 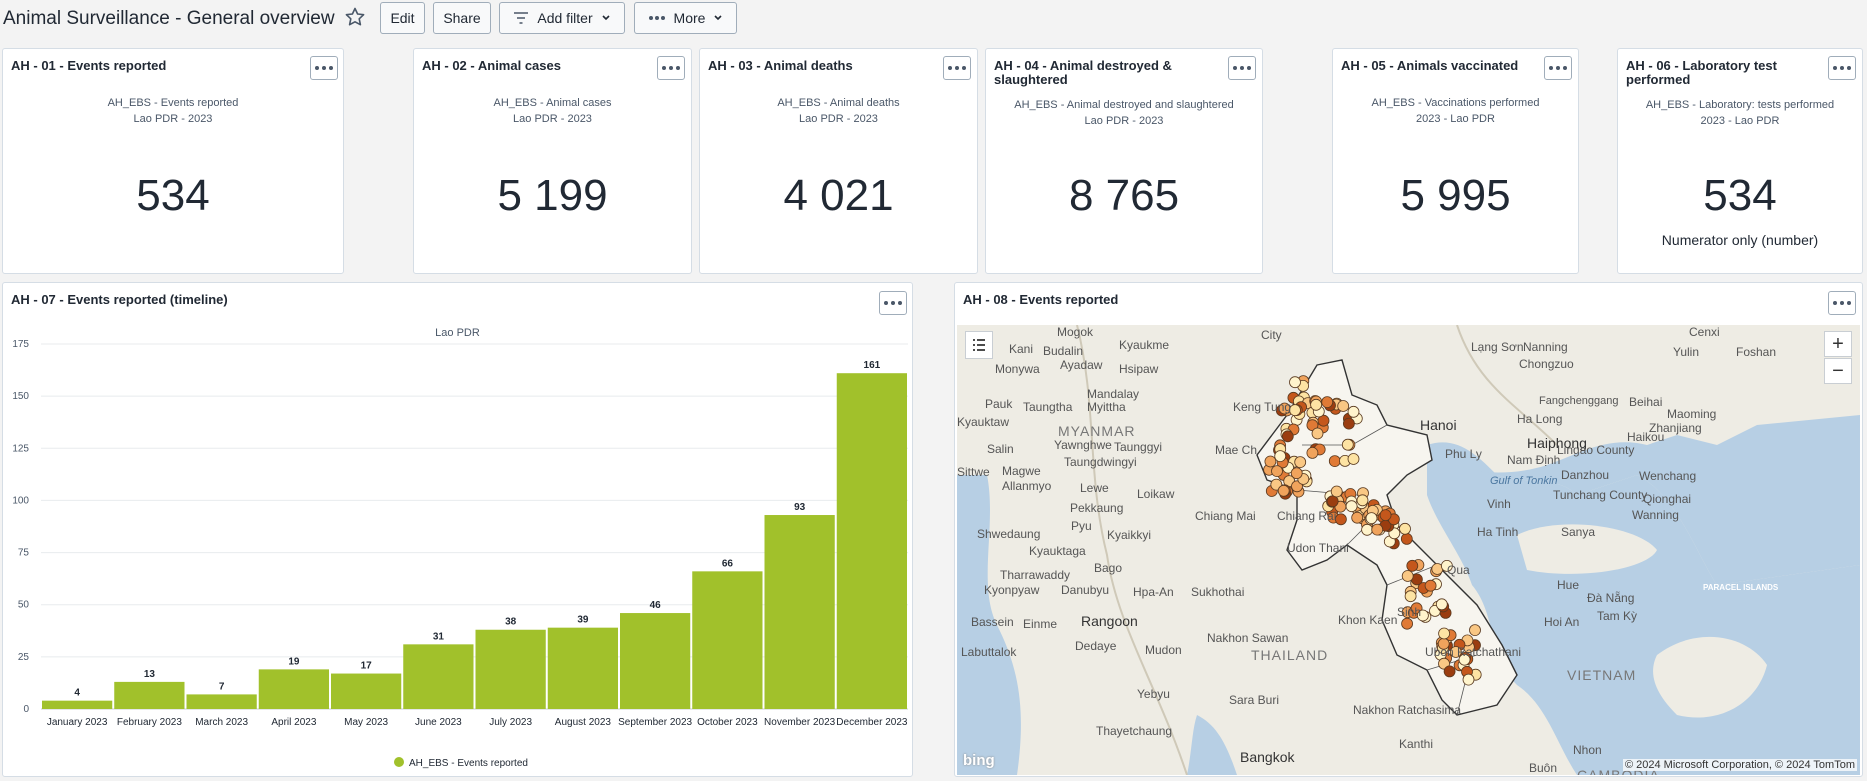 What do you see at coordinates (1040, 624) in the screenshot?
I see `map-label: Einme` at bounding box center [1040, 624].